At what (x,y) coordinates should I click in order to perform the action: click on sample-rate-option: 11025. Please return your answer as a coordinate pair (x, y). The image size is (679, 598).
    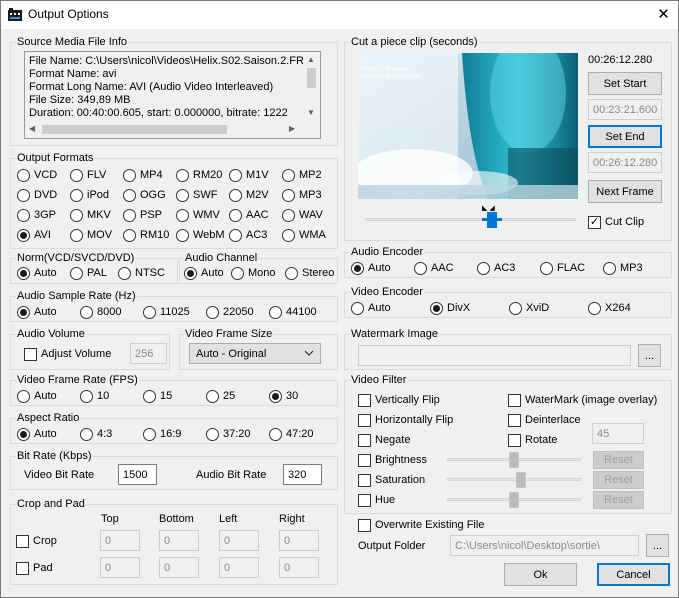
    Looking at the image, I should click on (166, 312).